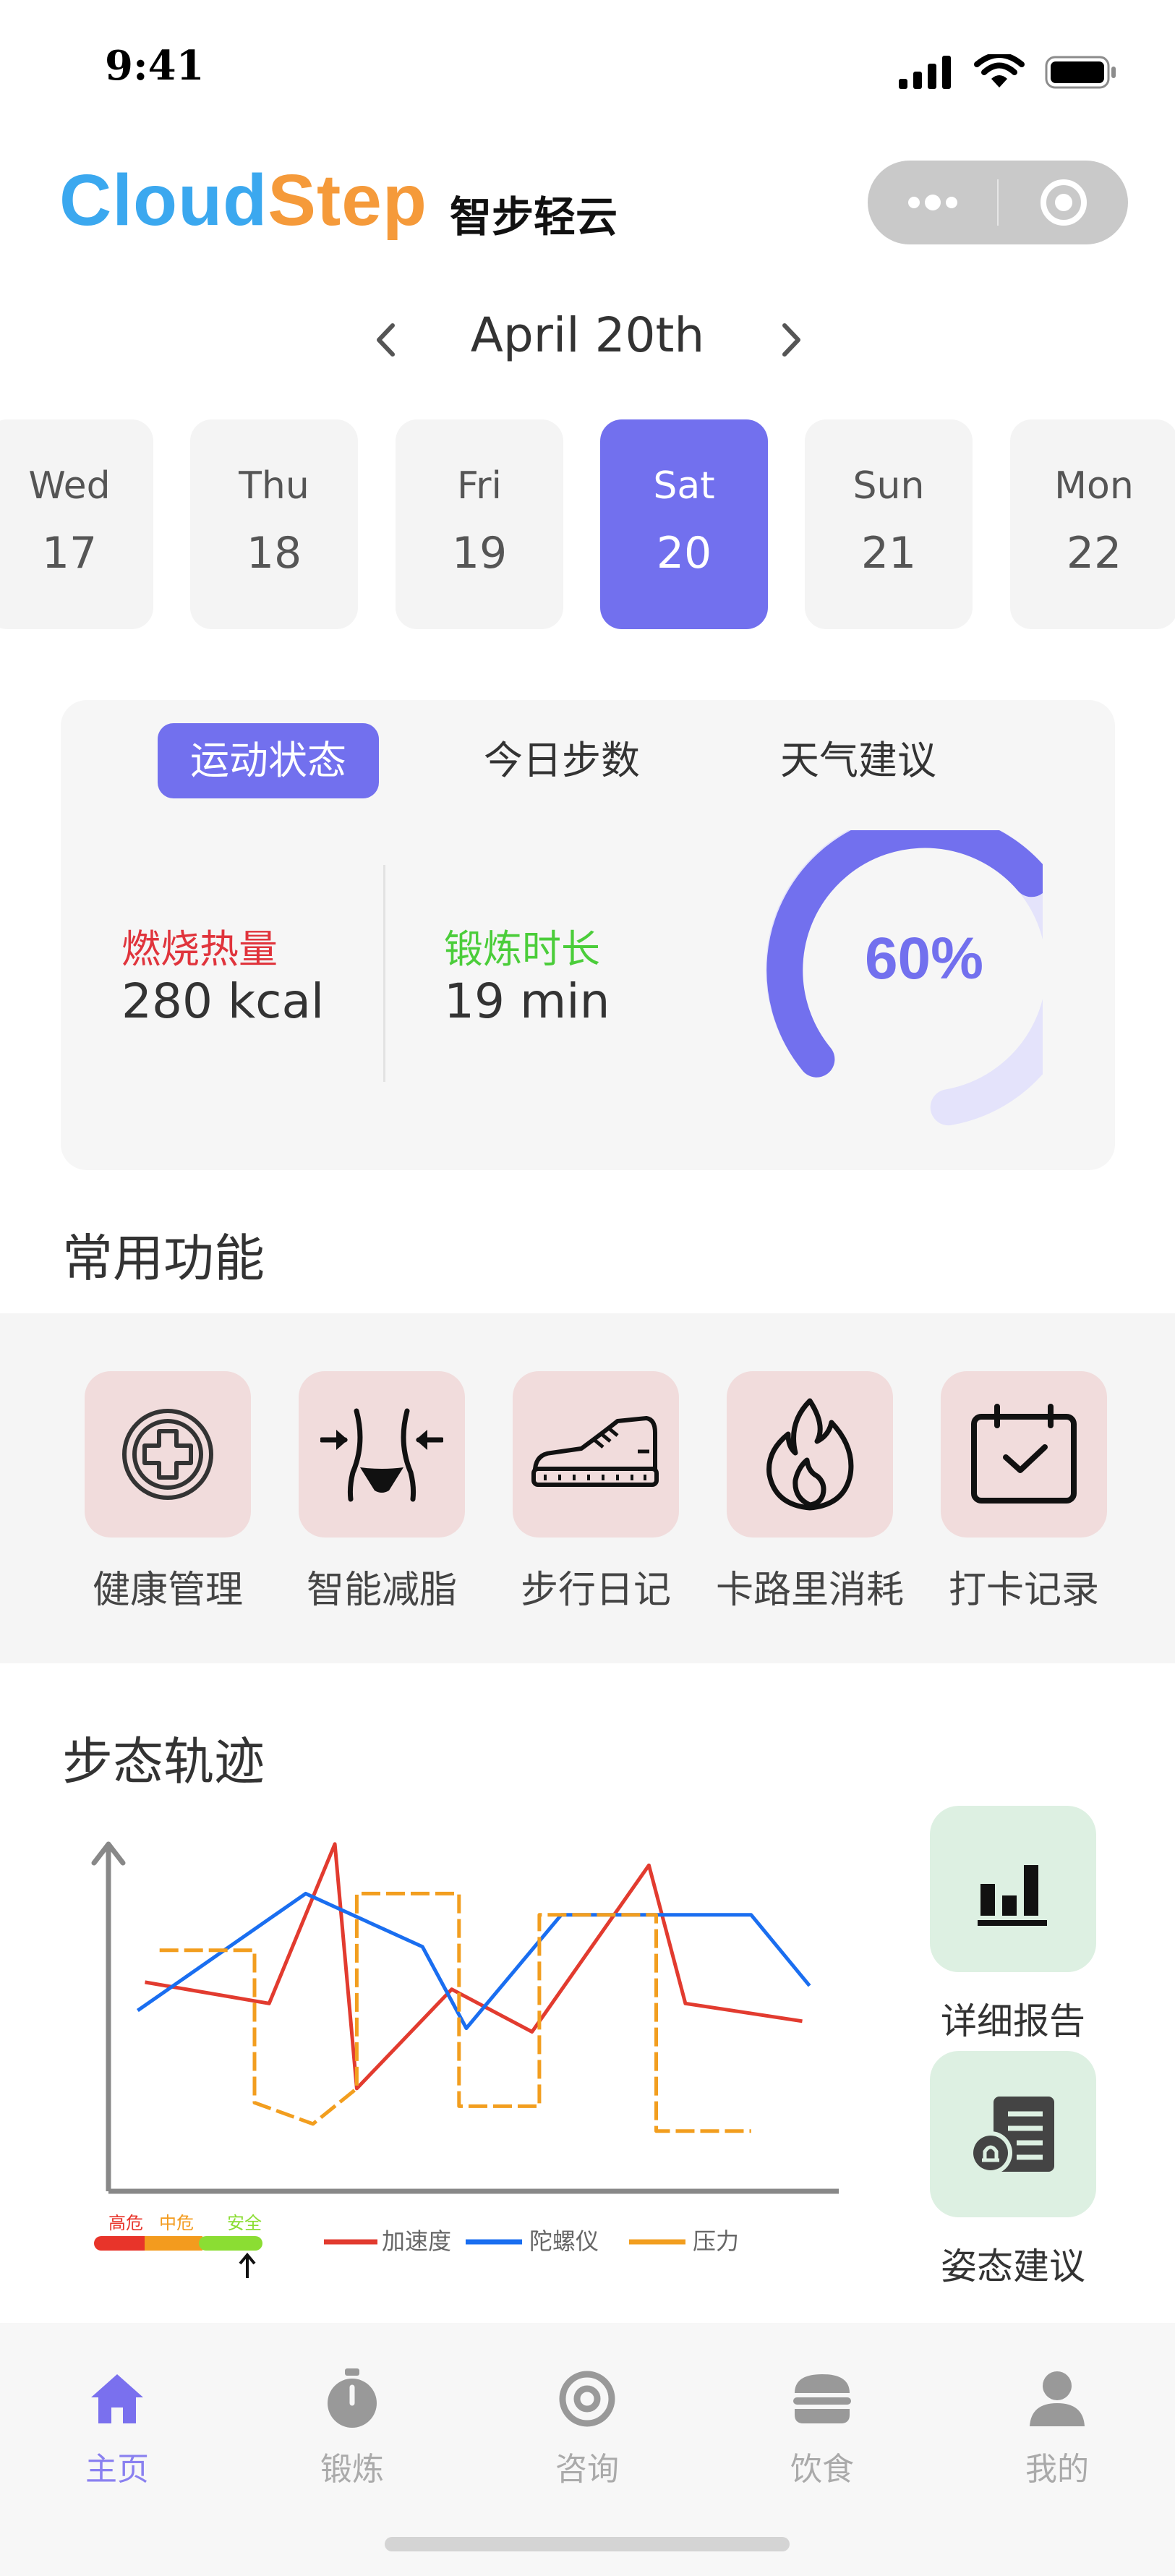 The width and height of the screenshot is (1175, 2576). Describe the element at coordinates (76, 524) in the screenshot. I see `day-card-wed: Wed 17` at that location.